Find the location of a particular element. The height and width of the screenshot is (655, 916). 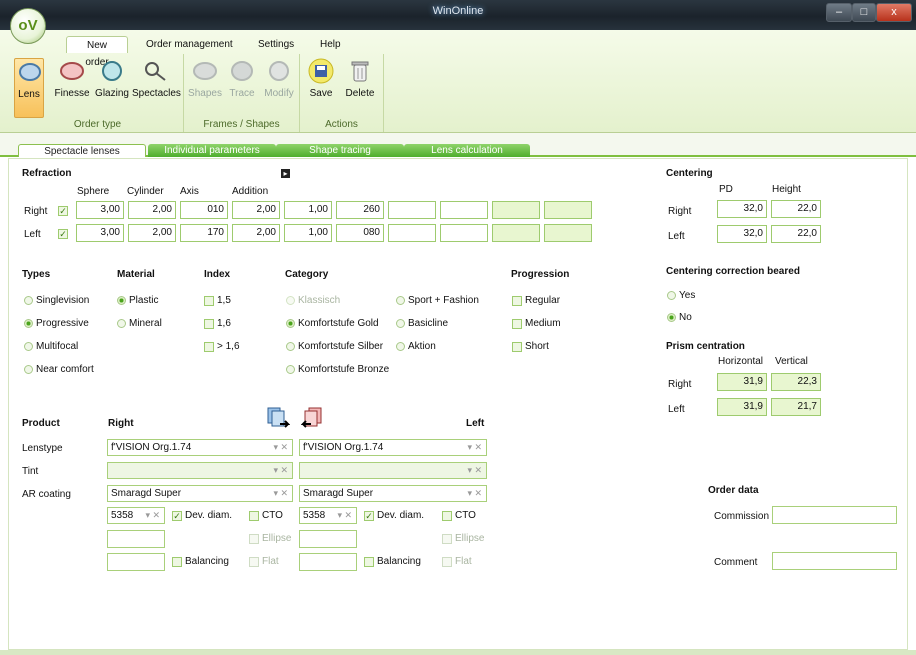

spectacles-button: Spectacles is located at coordinates (156, 78).